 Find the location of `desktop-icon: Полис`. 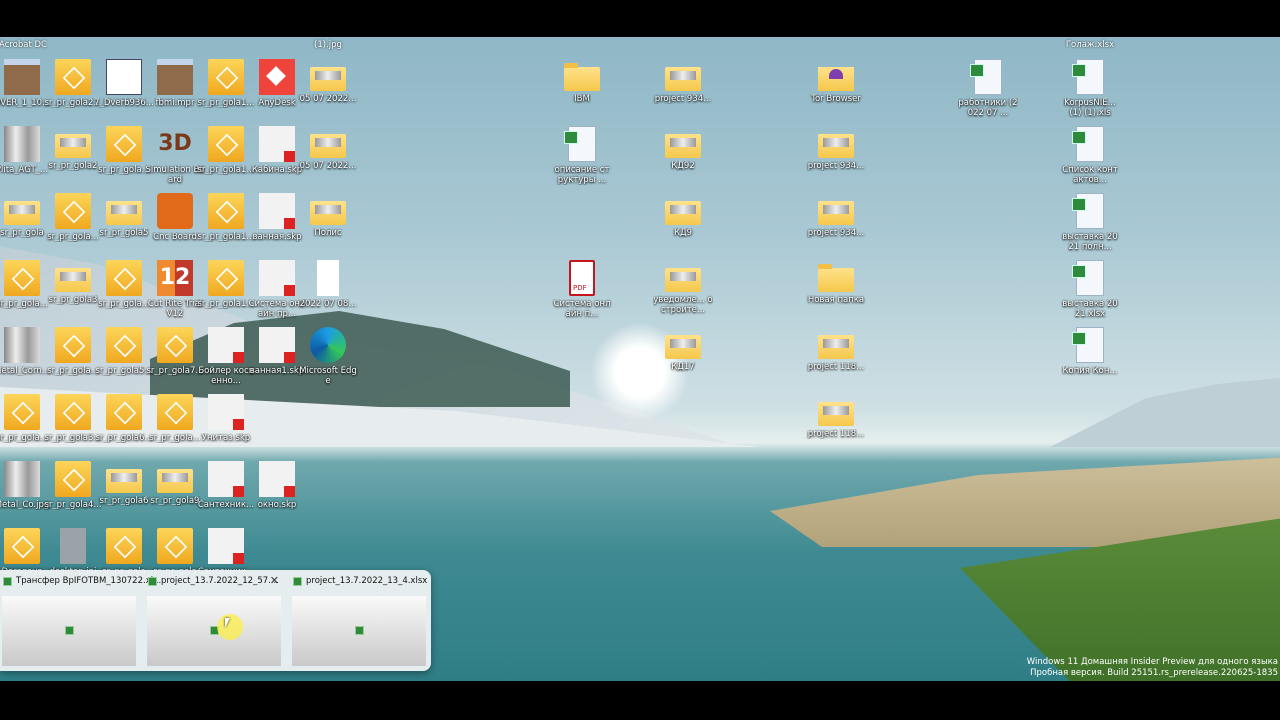

desktop-icon: Полис is located at coordinates (328, 215).